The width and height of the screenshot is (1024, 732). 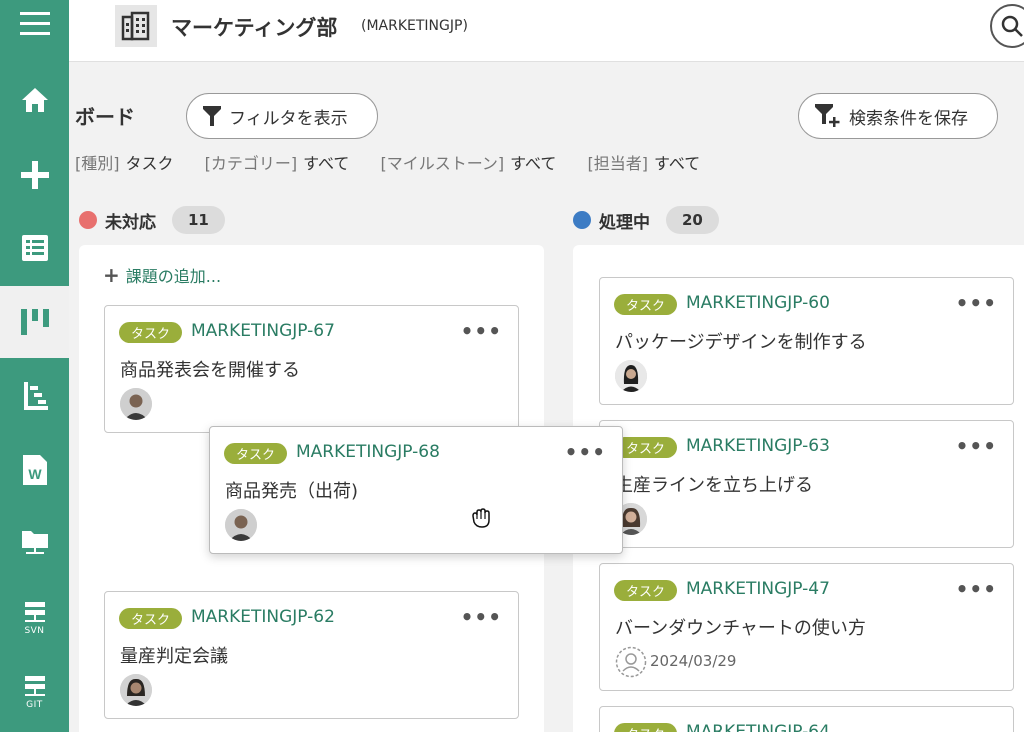 What do you see at coordinates (468, 162) in the screenshot?
I see `filter-milestone: [マイルストーン] すべて` at bounding box center [468, 162].